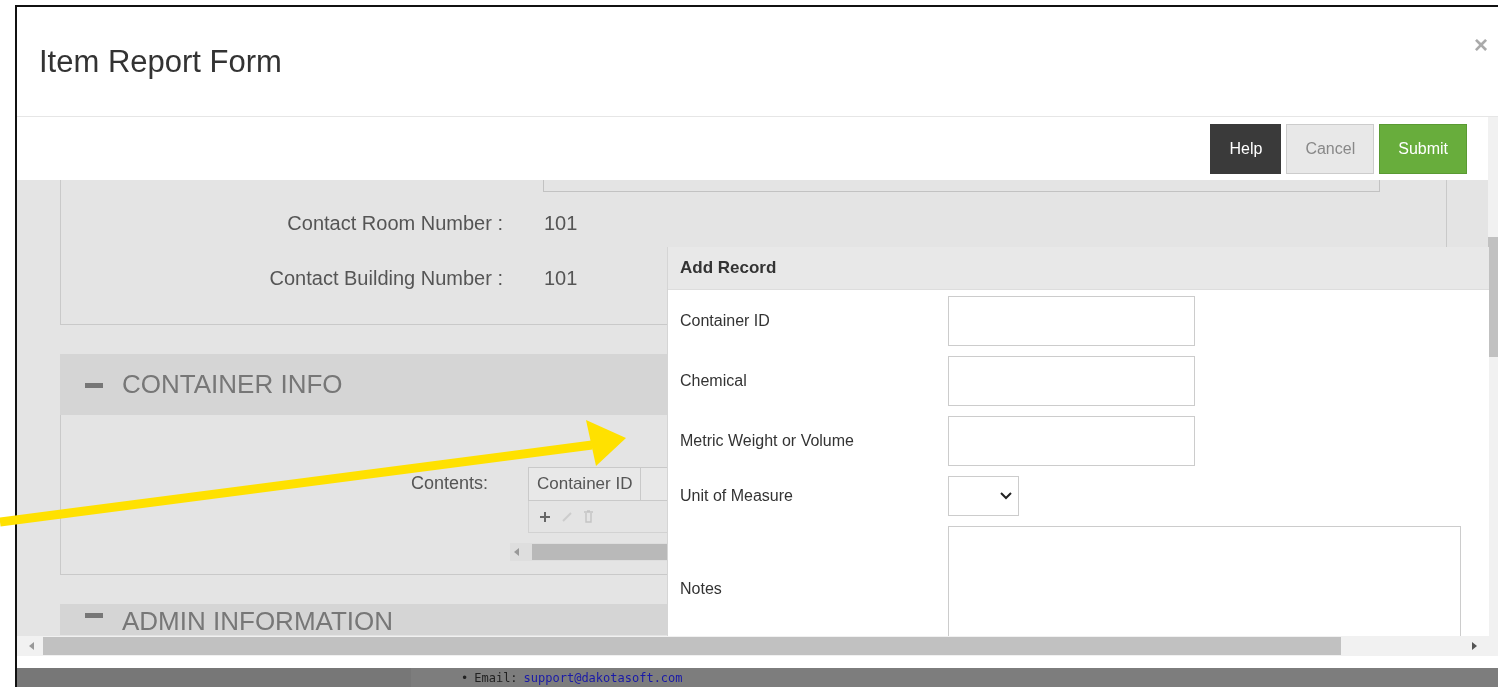 This screenshot has height=687, width=1498. Describe the element at coordinates (1006, 496) in the screenshot. I see `chevron-down-icon` at that location.